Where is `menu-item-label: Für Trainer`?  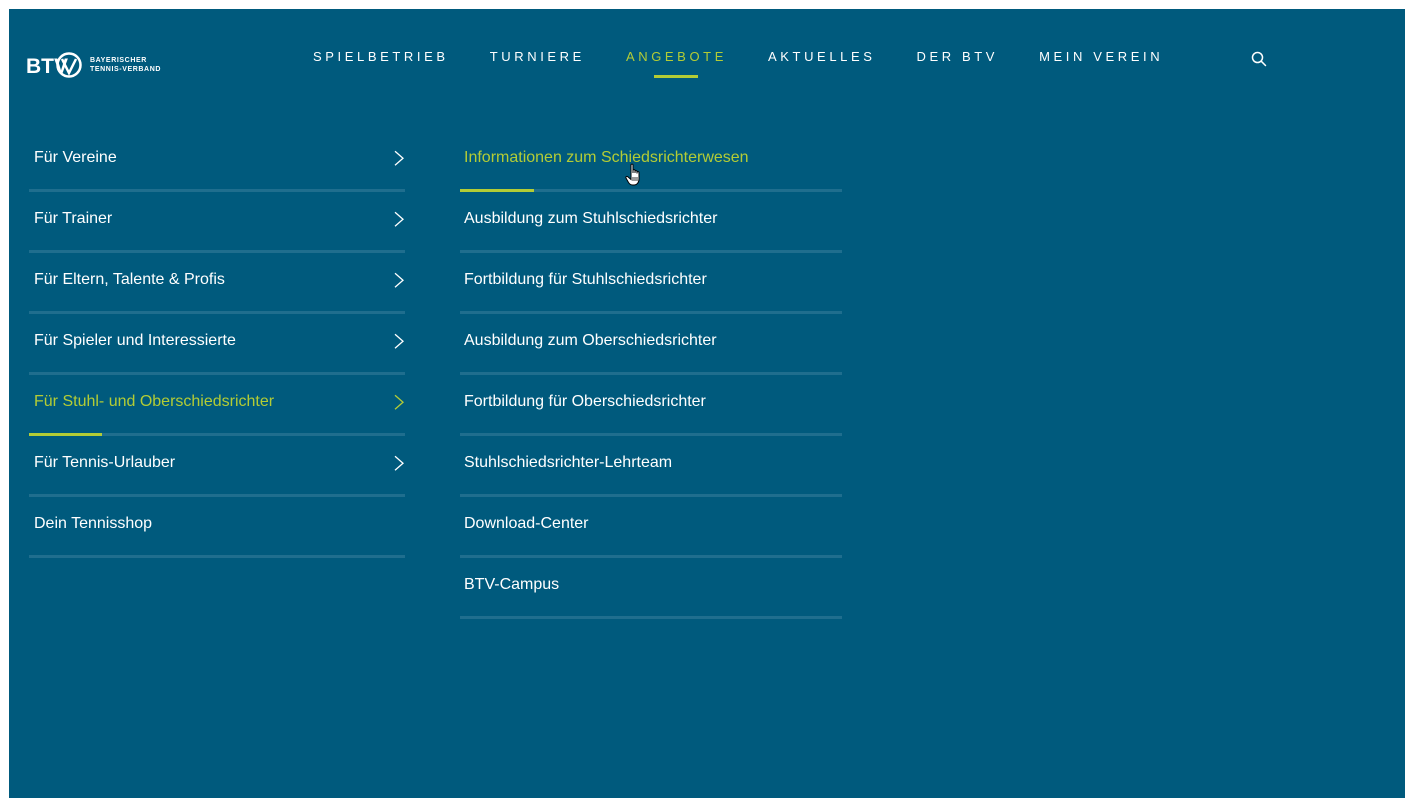
menu-item-label: Für Trainer is located at coordinates (73, 218).